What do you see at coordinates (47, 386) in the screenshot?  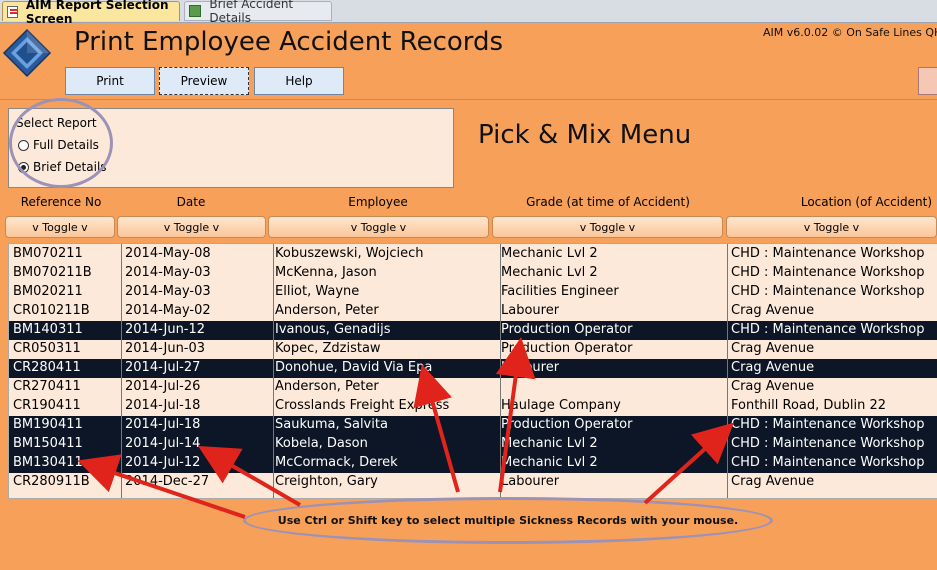 I see `cell-reference: CR270411` at bounding box center [47, 386].